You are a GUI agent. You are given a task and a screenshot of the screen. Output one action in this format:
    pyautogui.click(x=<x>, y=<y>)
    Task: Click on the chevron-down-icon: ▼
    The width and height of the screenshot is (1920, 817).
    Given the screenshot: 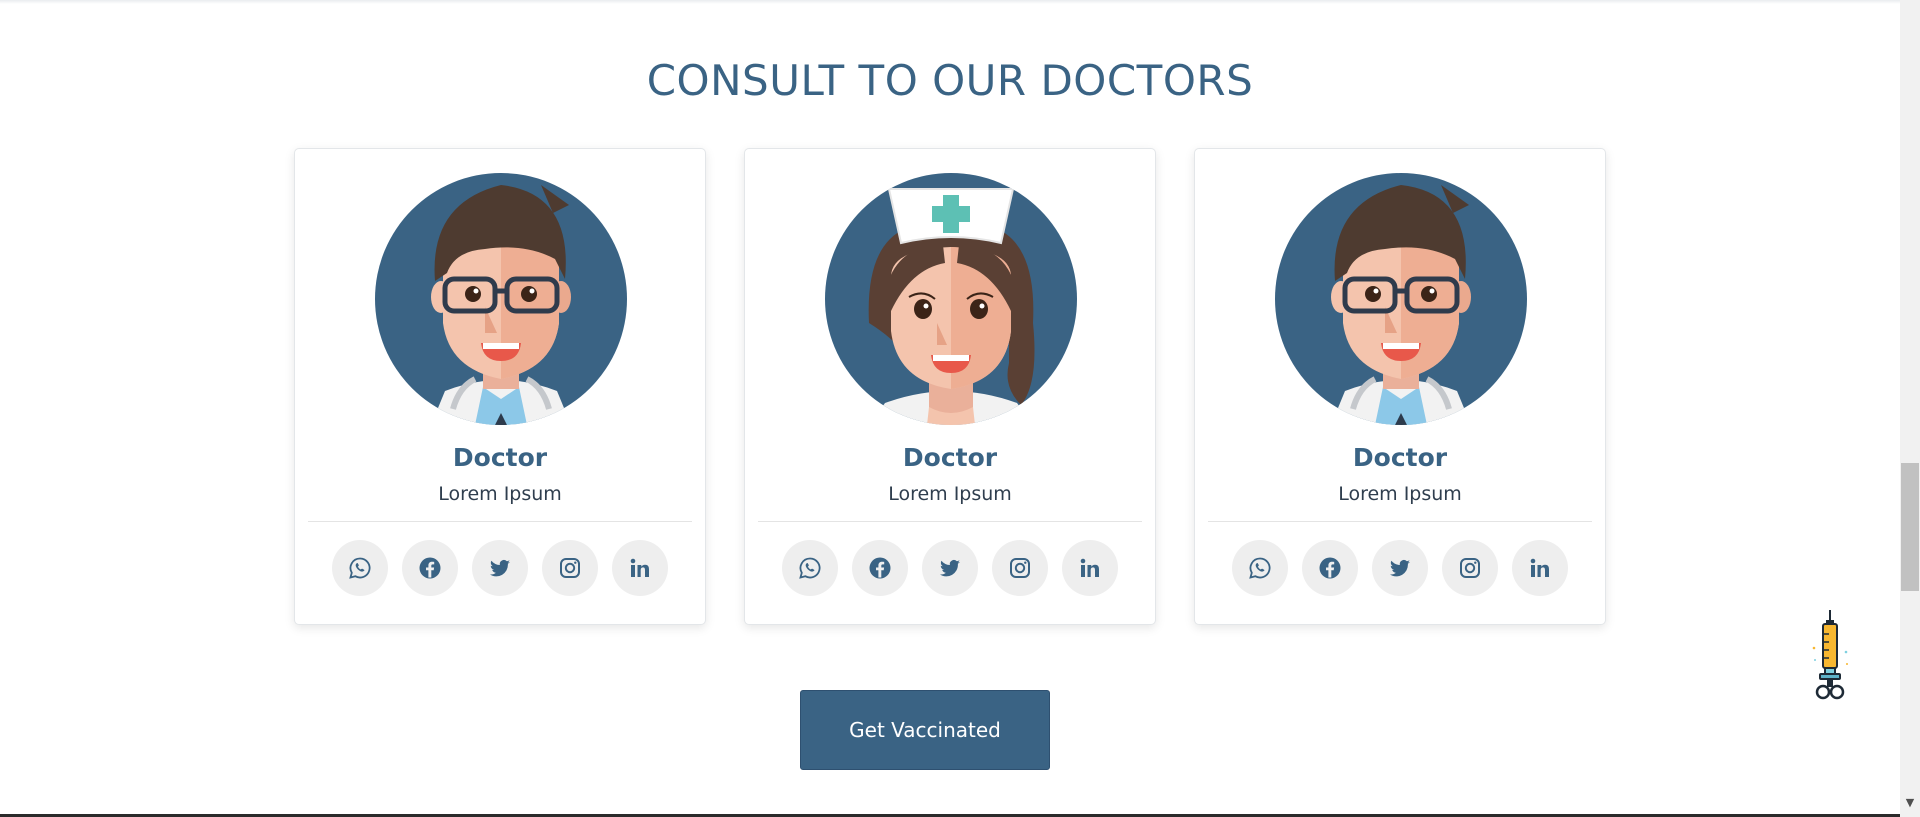 What is the action you would take?
    pyautogui.click(x=1910, y=803)
    